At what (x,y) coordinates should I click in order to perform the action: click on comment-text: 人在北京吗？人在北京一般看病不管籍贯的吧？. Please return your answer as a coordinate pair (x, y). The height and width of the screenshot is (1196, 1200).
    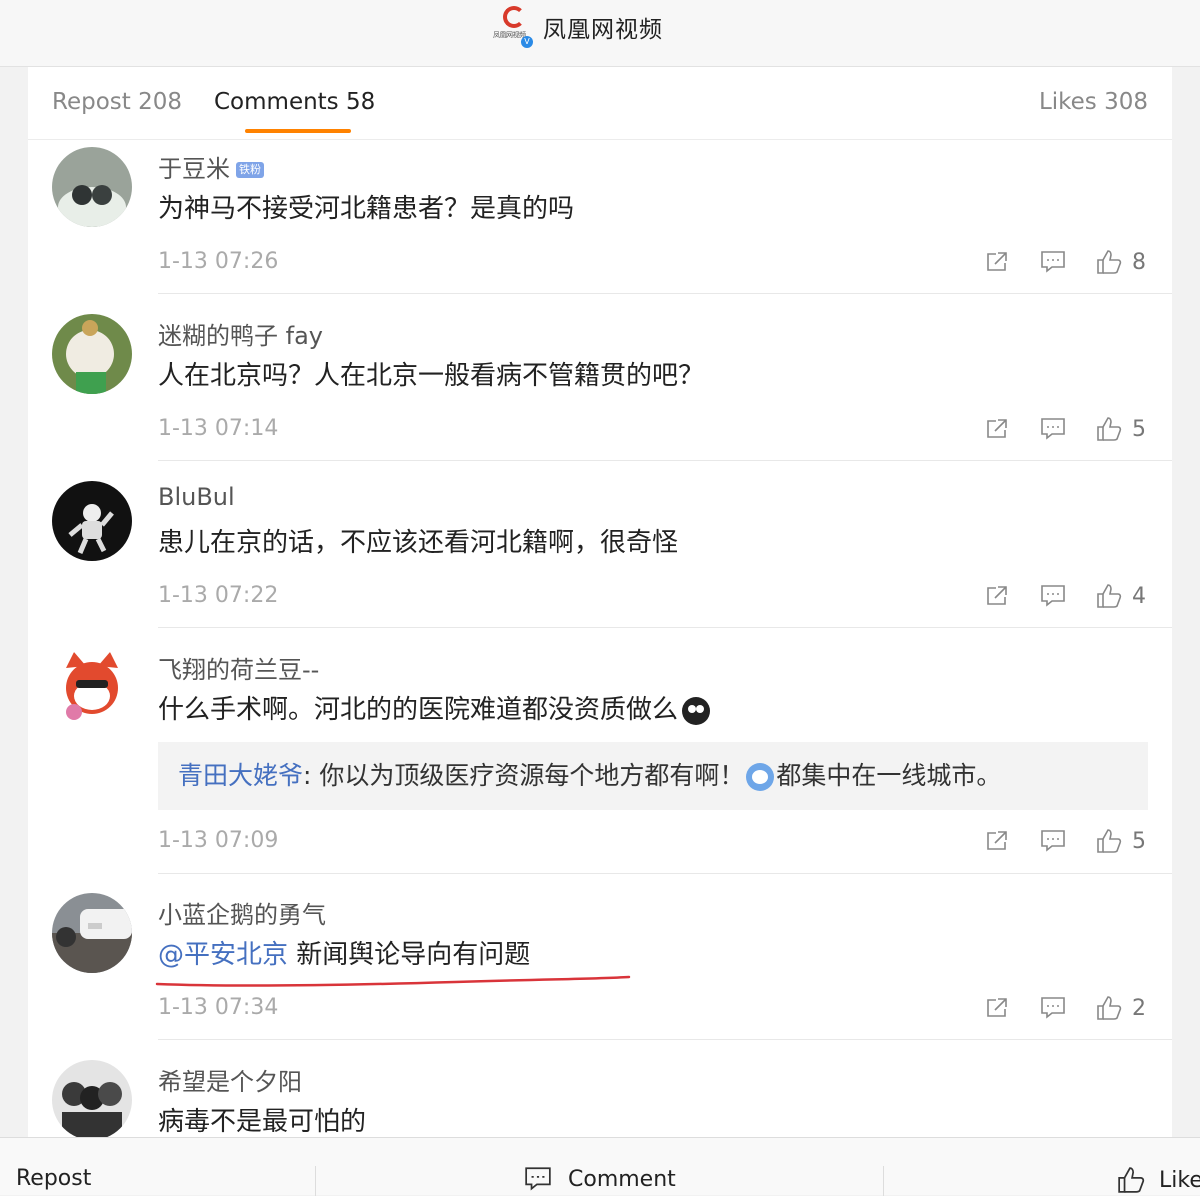
    Looking at the image, I should click on (431, 376).